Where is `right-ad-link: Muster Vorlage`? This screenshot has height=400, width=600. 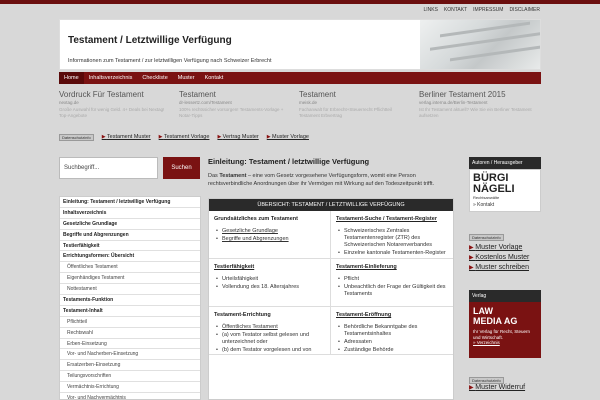 right-ad-link: Muster Vorlage is located at coordinates (505, 248).